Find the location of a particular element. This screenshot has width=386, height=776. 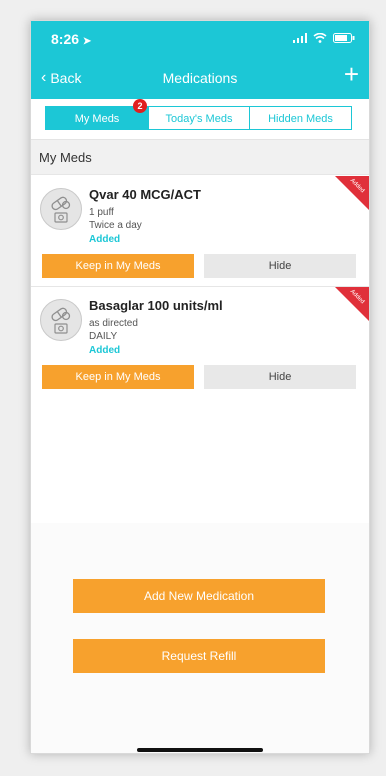

med-dose: 1 puff is located at coordinates (101, 212).